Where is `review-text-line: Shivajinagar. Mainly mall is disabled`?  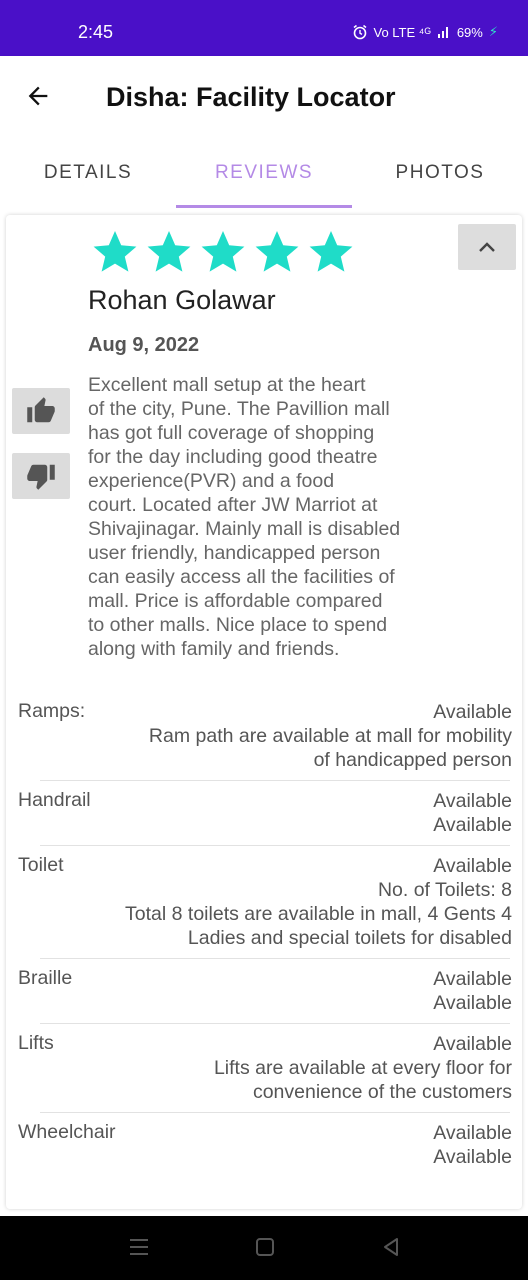 review-text-line: Shivajinagar. Mainly mall is disabled is located at coordinates (244, 529).